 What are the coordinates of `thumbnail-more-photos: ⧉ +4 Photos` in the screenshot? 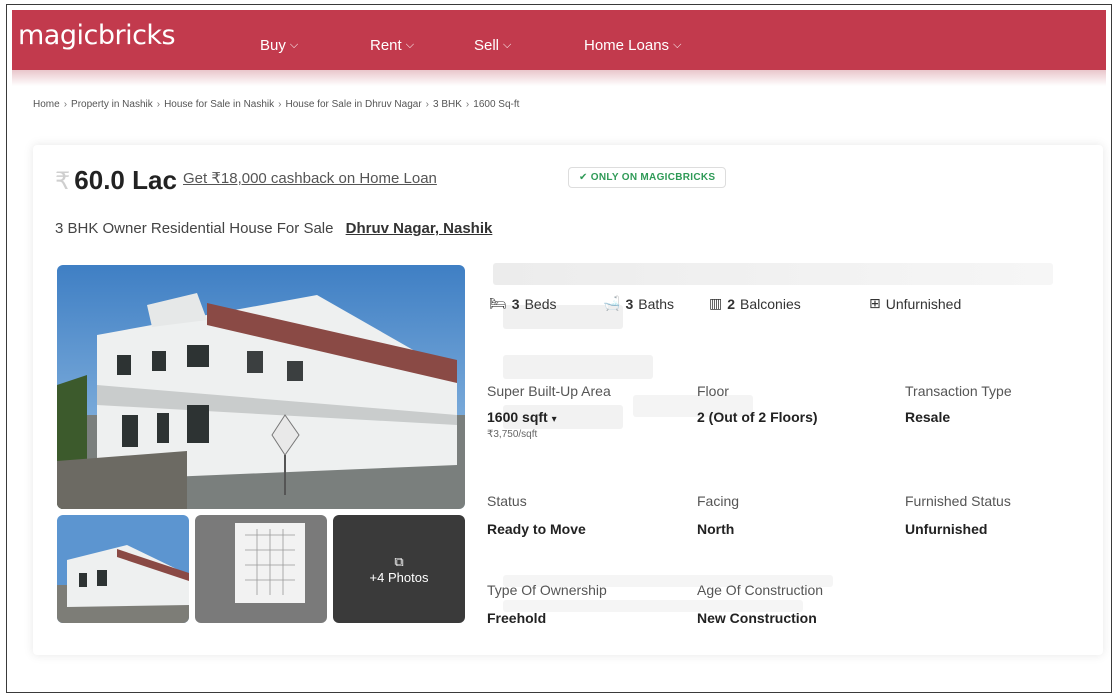 It's located at (399, 569).